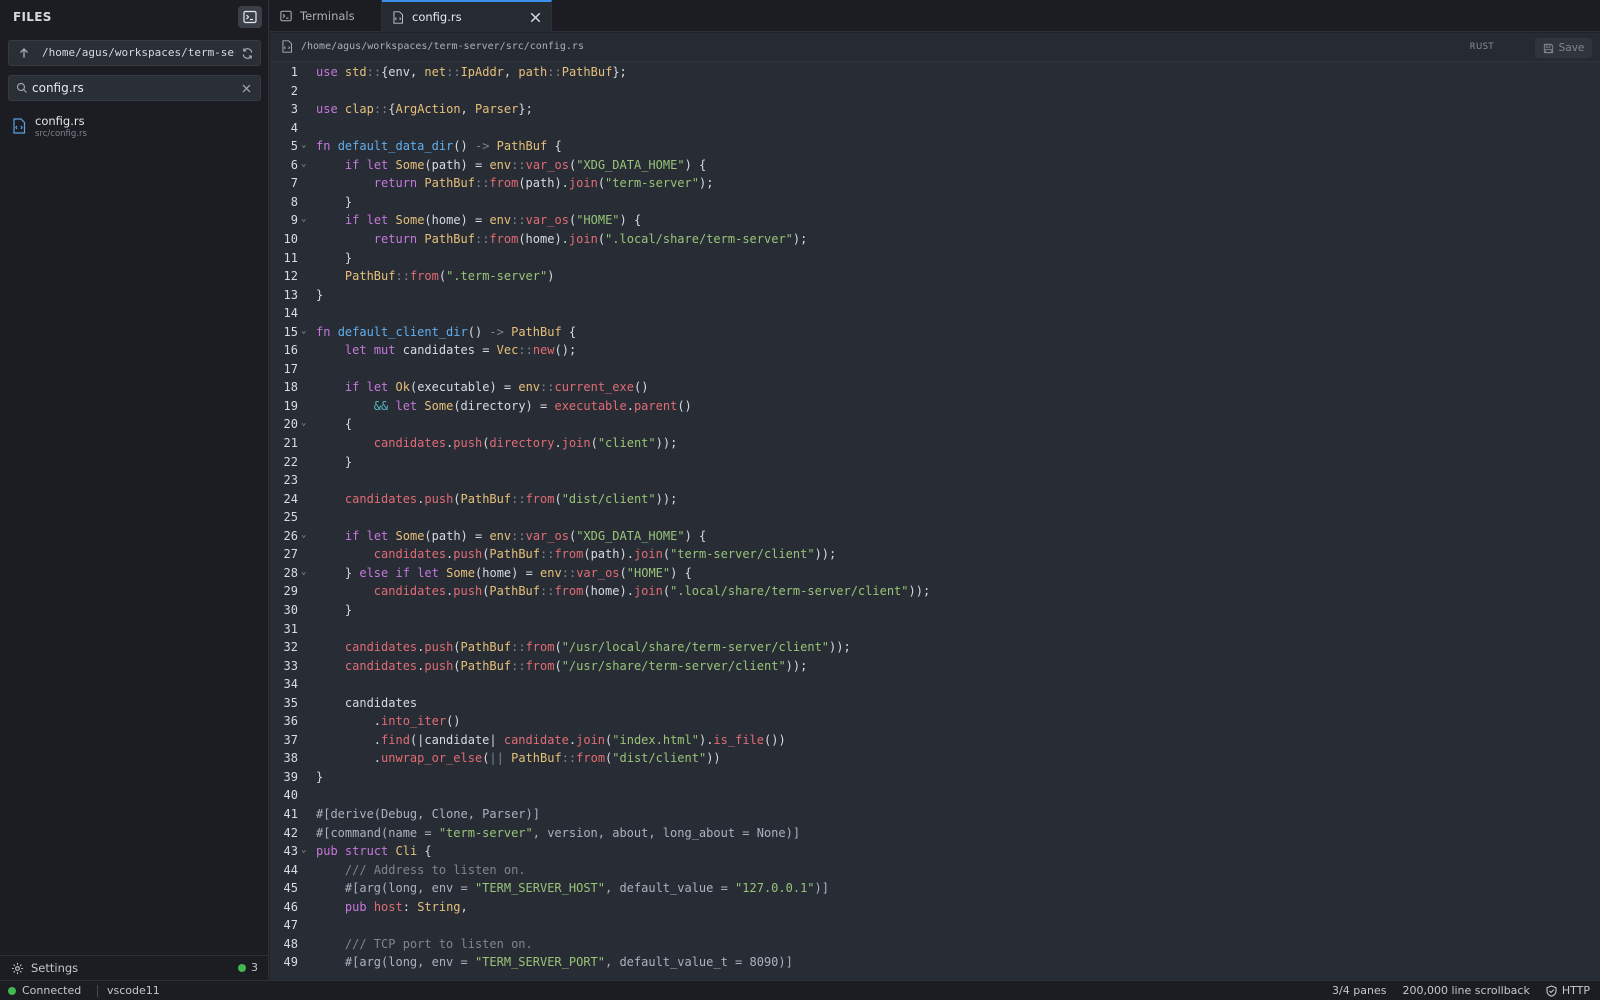 This screenshot has height=1000, width=1600. Describe the element at coordinates (935, 816) in the screenshot. I see `code-line: 41 #[derive(Debug, Clone, Parser)]` at that location.